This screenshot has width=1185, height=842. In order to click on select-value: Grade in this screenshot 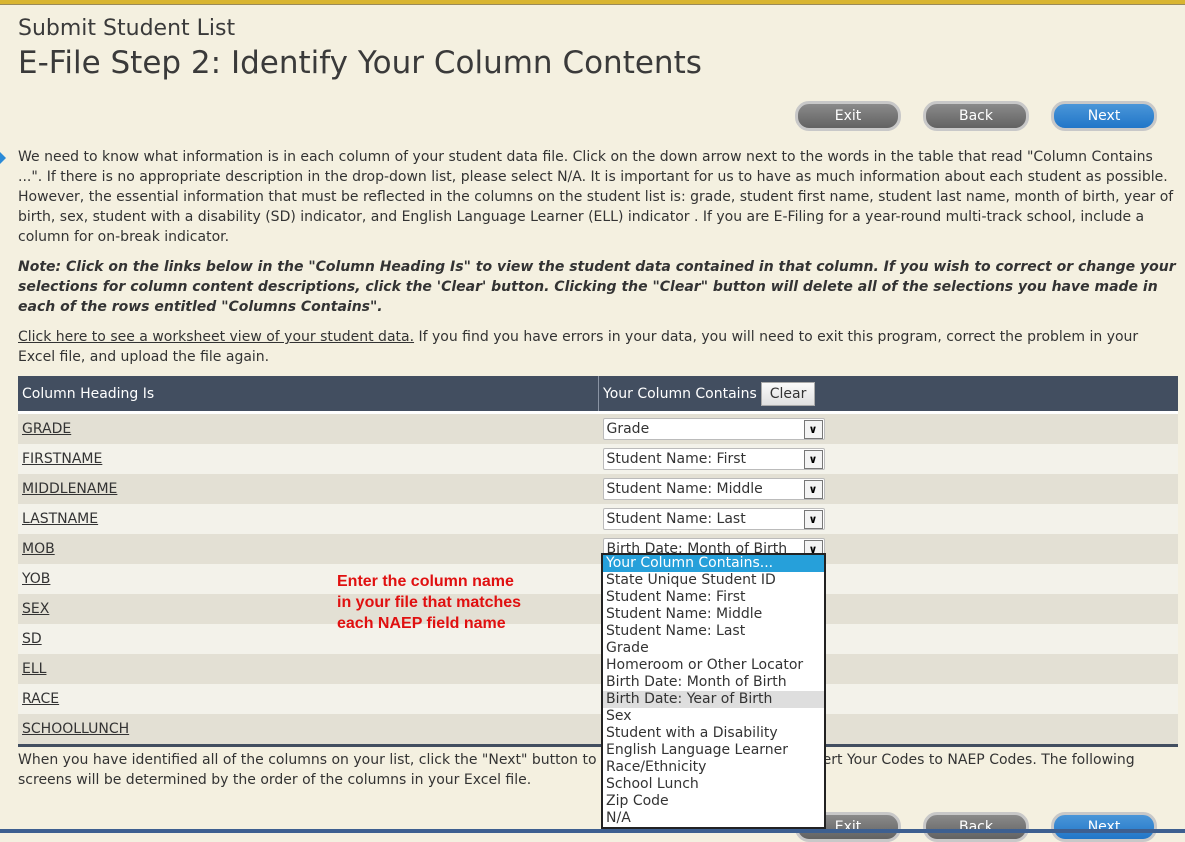, I will do `click(628, 429)`.